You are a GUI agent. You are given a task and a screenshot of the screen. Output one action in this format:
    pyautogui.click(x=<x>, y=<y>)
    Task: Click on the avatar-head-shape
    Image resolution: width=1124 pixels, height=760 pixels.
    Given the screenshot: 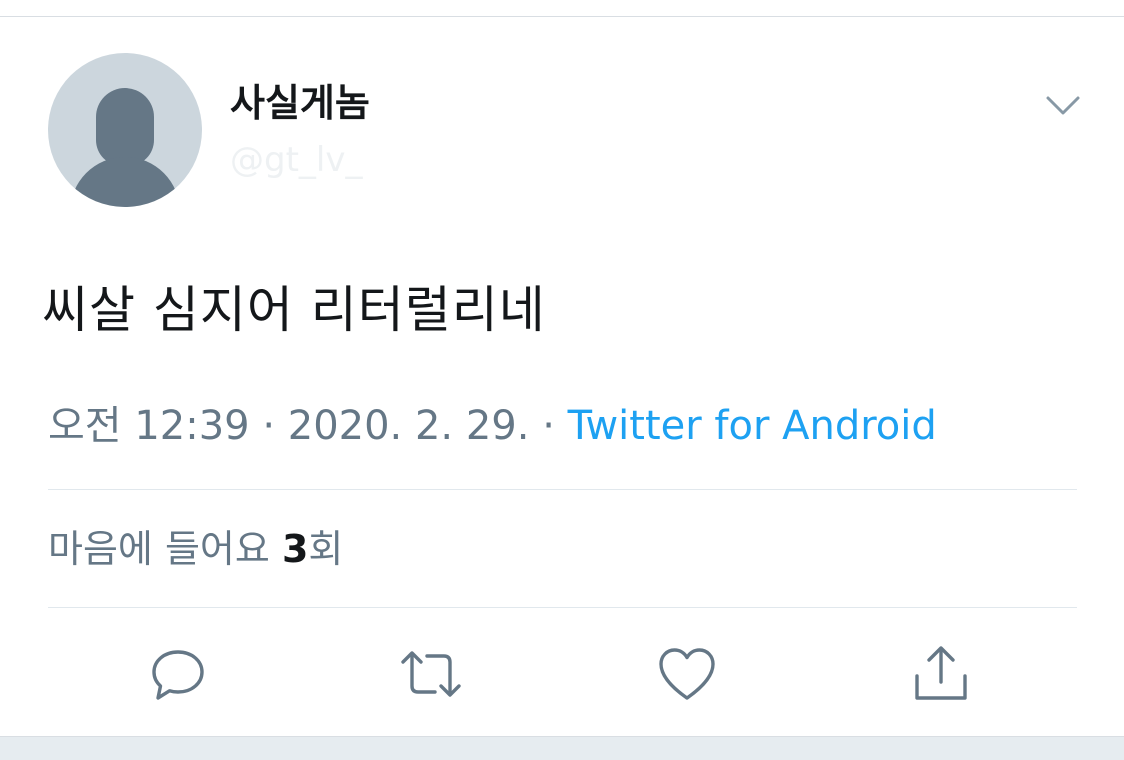 What is the action you would take?
    pyautogui.click(x=125, y=127)
    